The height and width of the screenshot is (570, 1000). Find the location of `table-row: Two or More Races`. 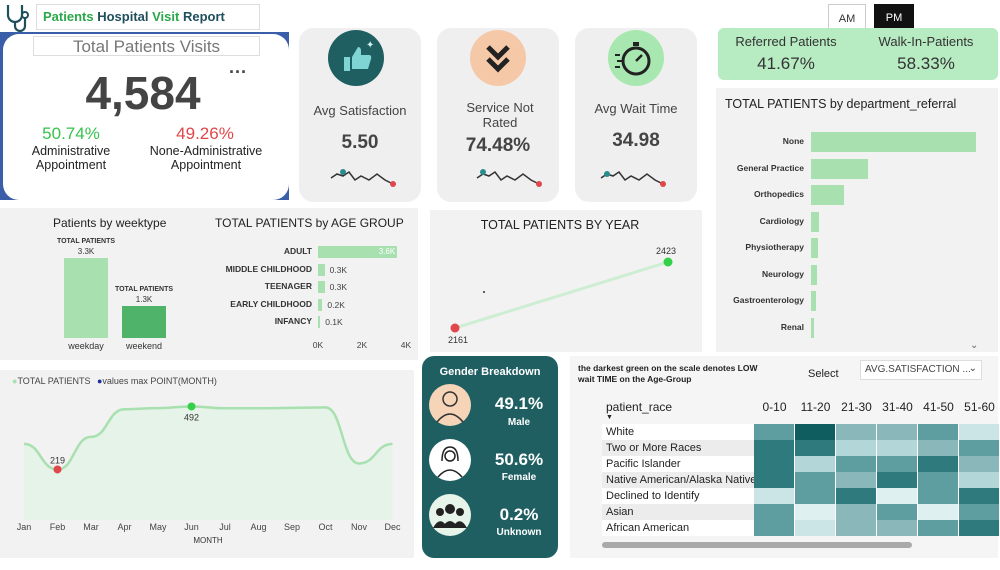

table-row: Two or More Races is located at coordinates (801, 448).